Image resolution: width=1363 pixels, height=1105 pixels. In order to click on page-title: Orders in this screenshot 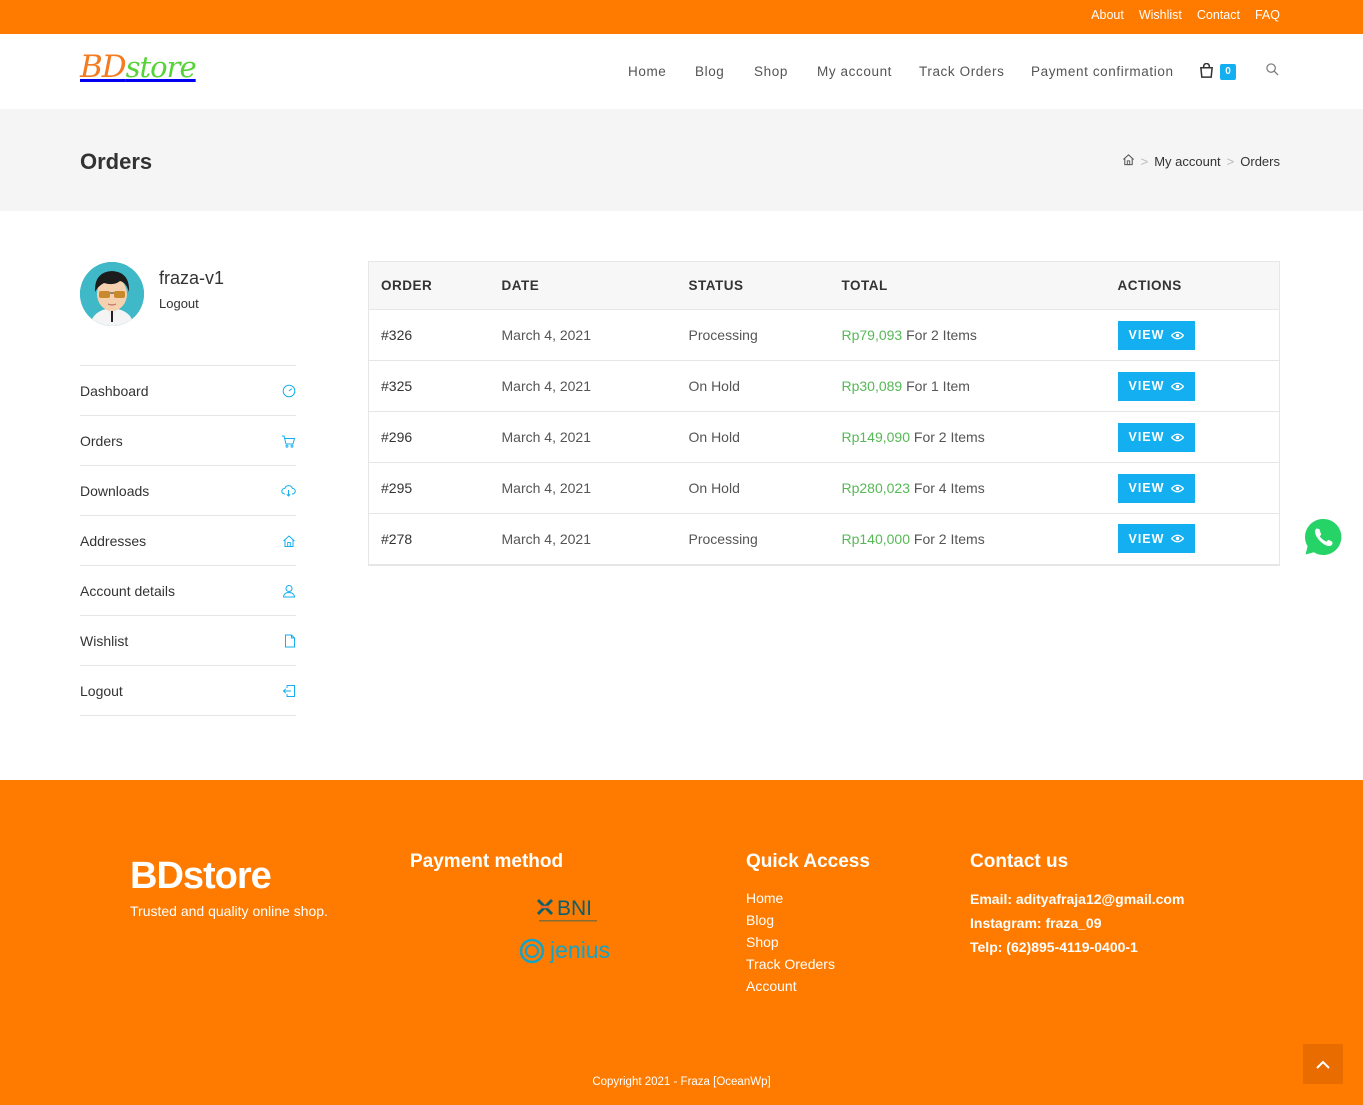, I will do `click(116, 161)`.